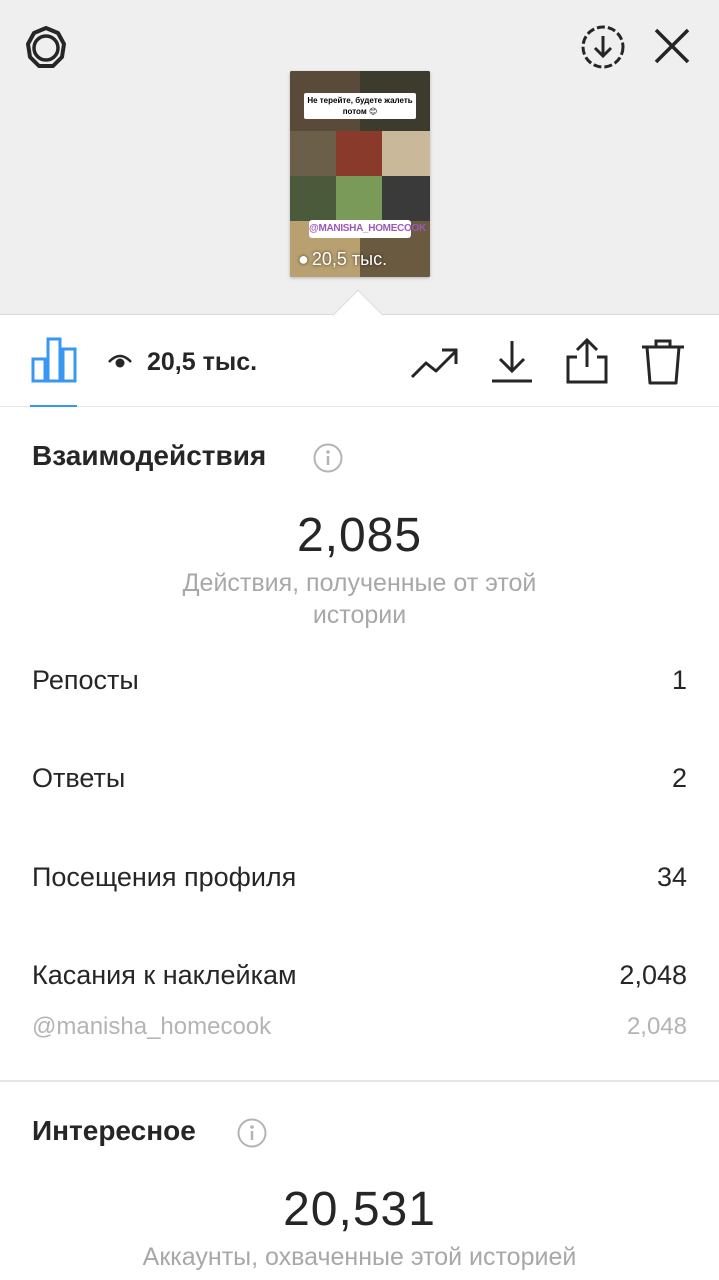 The width and height of the screenshot is (719, 1280). Describe the element at coordinates (679, 778) in the screenshot. I see `stat-value: 2` at that location.